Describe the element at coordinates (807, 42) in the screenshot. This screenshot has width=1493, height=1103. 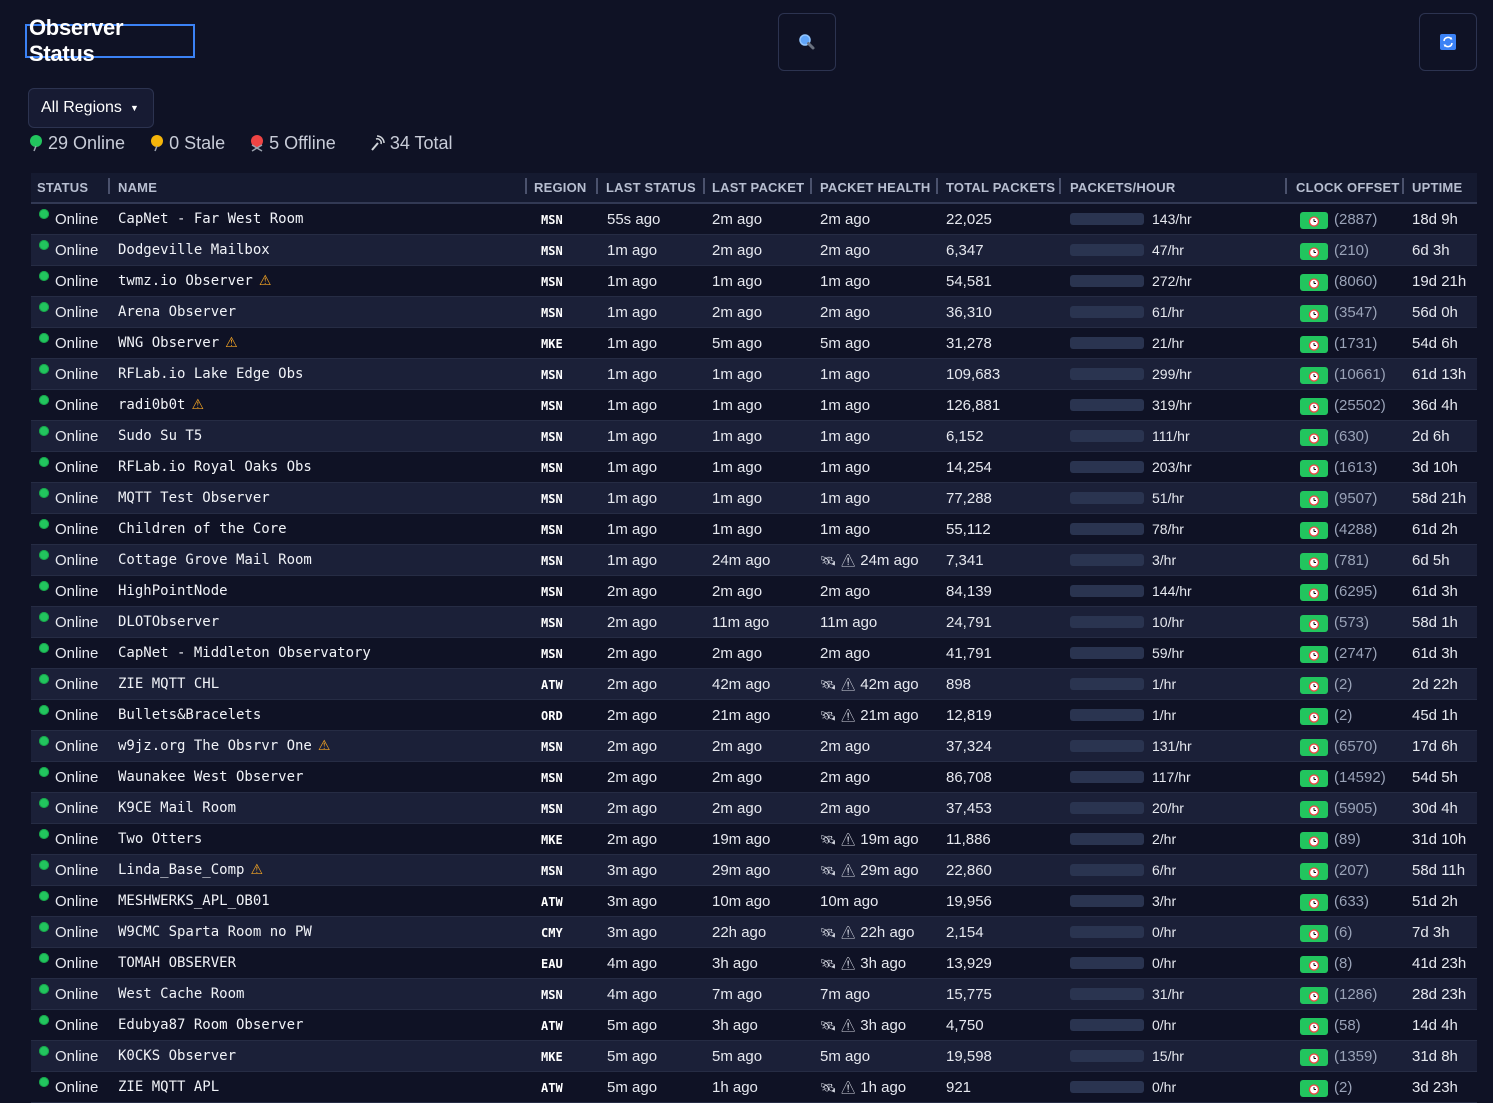
I see `search-button` at that location.